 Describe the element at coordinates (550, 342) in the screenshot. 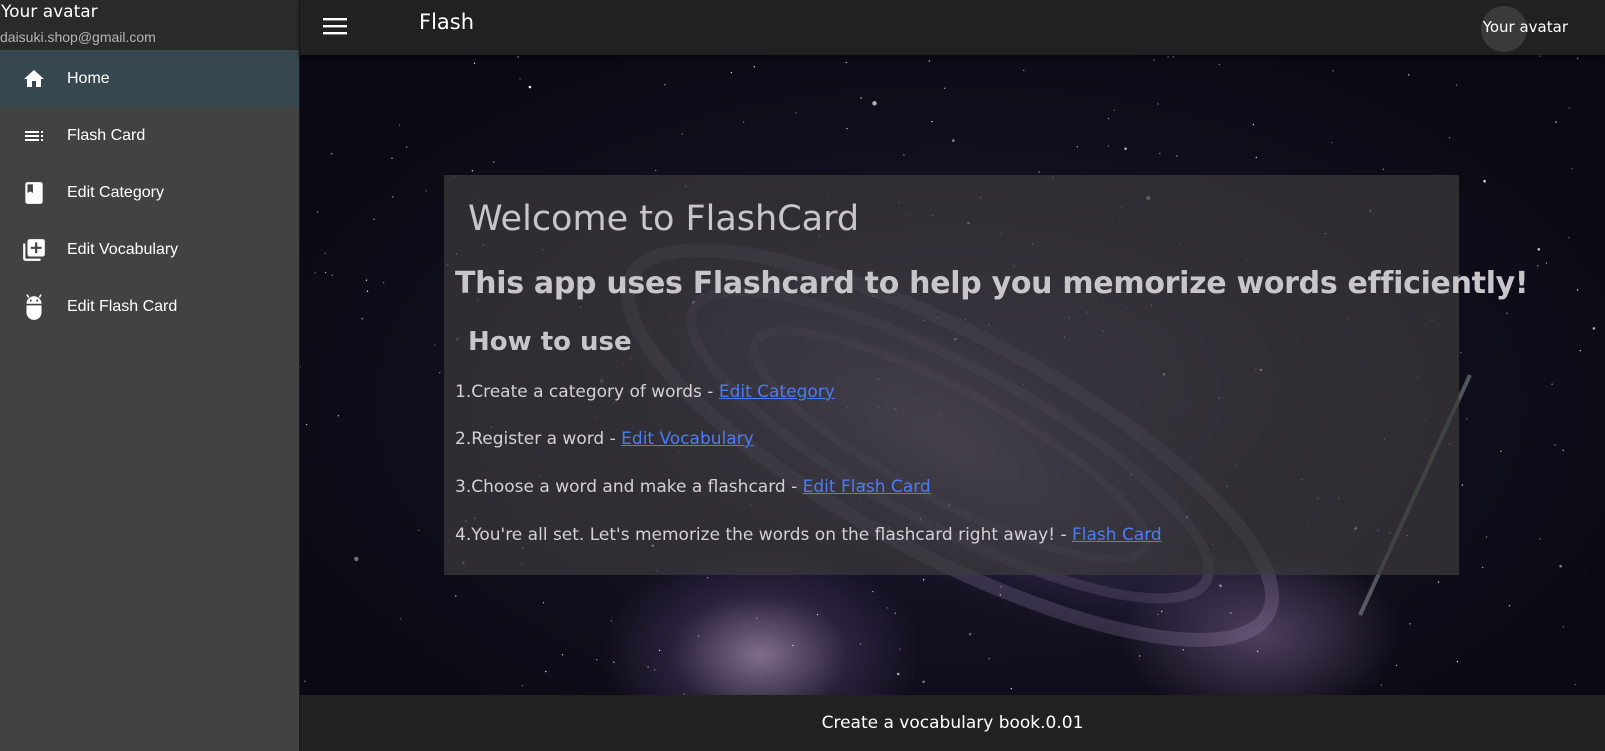

I see `how-to-use-heading: How to use` at that location.